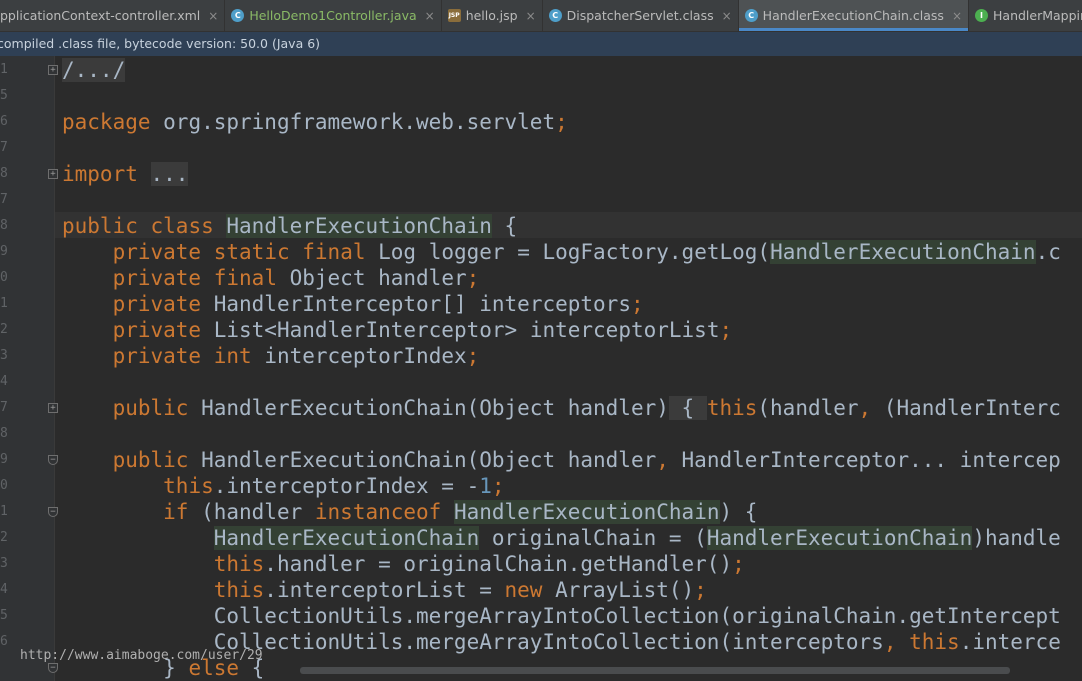  Describe the element at coordinates (141, 655) in the screenshot. I see `watermark-text: http://www.aimaboge.com/user/29` at that location.